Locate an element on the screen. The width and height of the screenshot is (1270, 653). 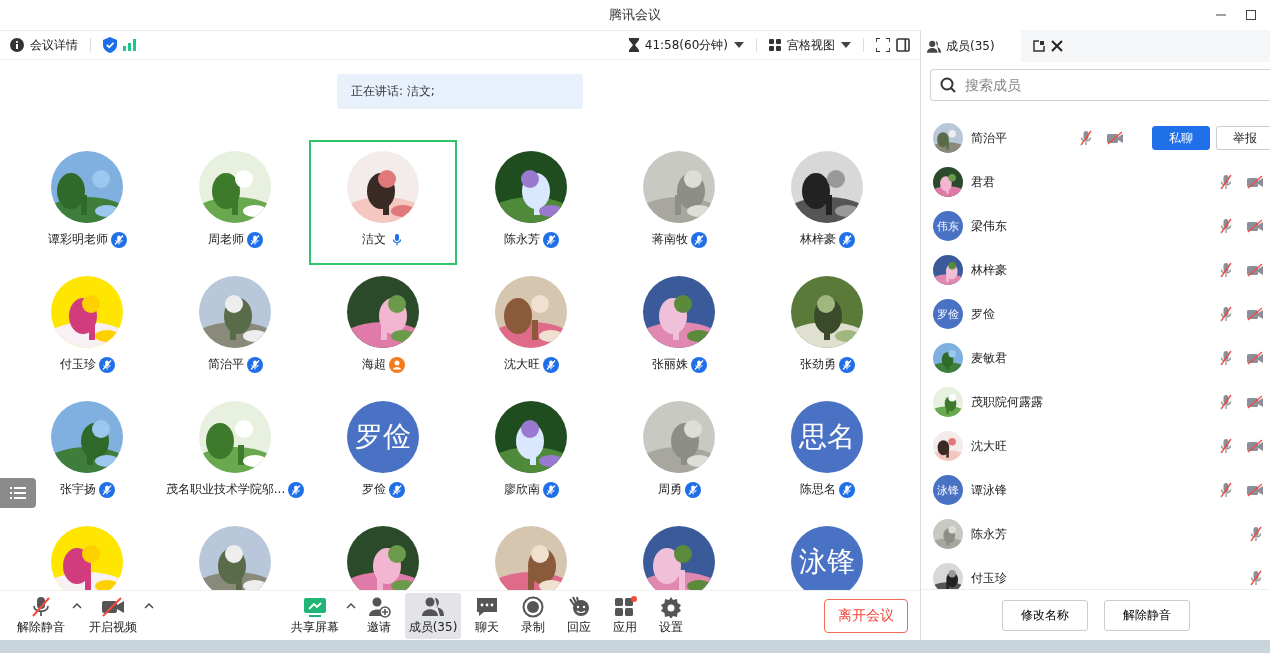
toolbar-button: 邀请 is located at coordinates (378, 615).